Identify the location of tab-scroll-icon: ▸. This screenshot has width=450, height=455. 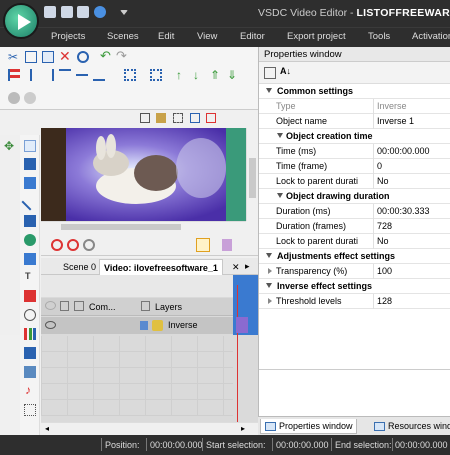
(247, 266).